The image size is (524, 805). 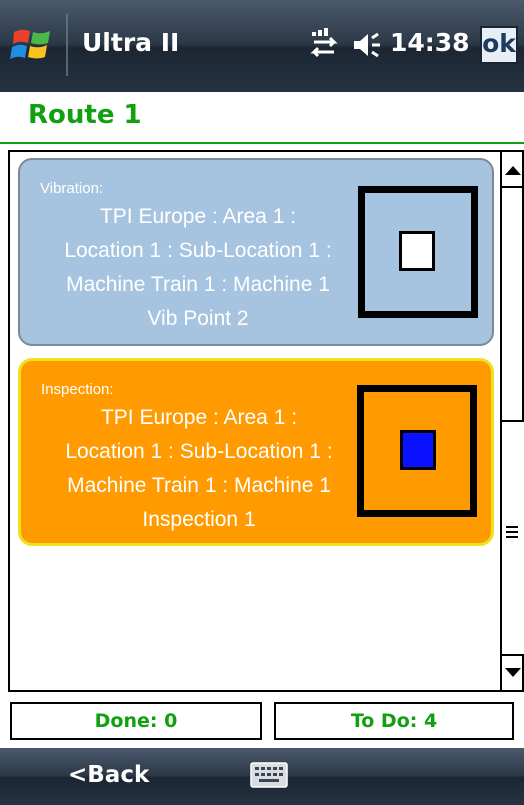 I want to click on app-title: Ultra II, so click(x=131, y=42).